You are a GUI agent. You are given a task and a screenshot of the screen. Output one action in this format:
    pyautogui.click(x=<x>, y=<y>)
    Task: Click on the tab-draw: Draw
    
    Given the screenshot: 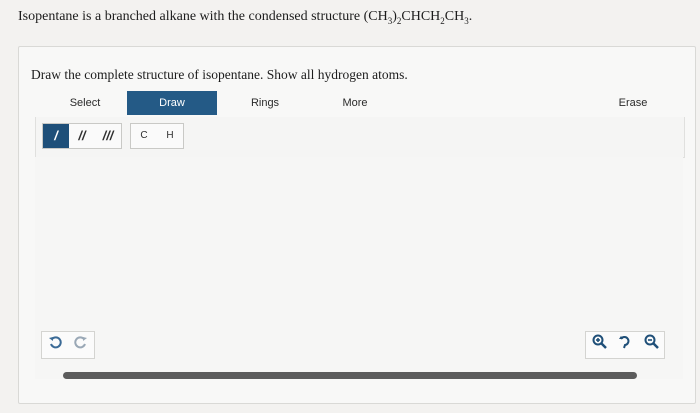 What is the action you would take?
    pyautogui.click(x=172, y=103)
    